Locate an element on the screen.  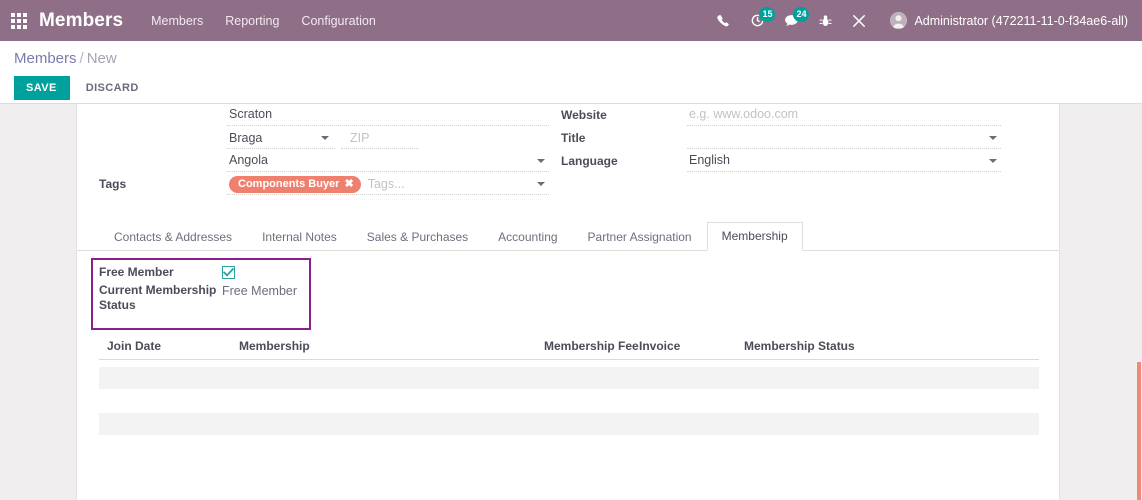
language-value: English is located at coordinates (709, 160).